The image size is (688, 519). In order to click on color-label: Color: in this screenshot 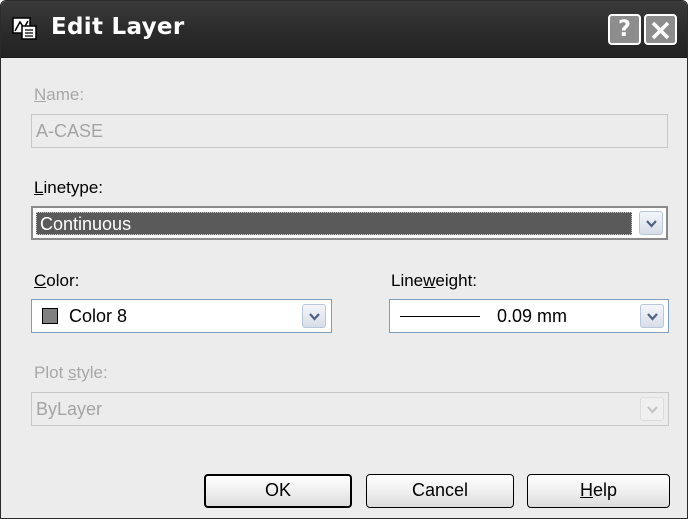, I will do `click(57, 280)`.